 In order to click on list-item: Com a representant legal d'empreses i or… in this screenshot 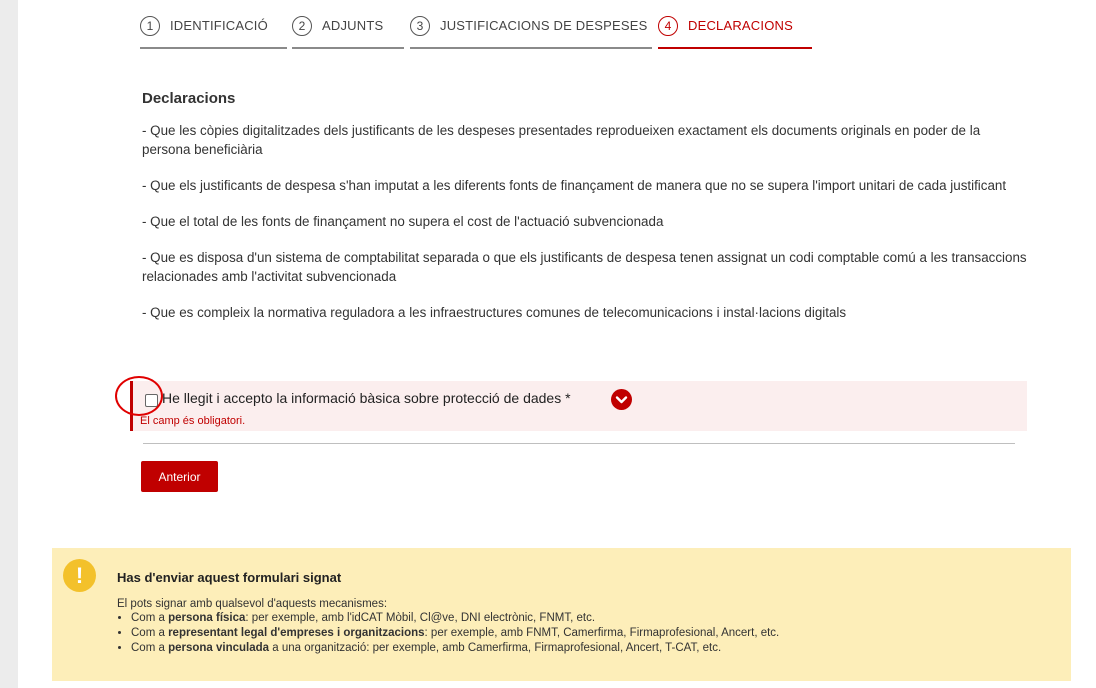, I will do `click(455, 633)`.